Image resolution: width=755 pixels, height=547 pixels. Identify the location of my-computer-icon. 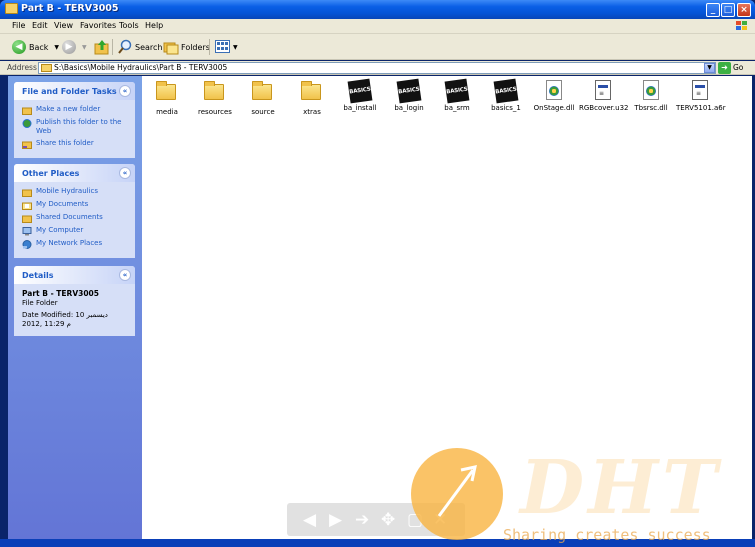
(27, 231).